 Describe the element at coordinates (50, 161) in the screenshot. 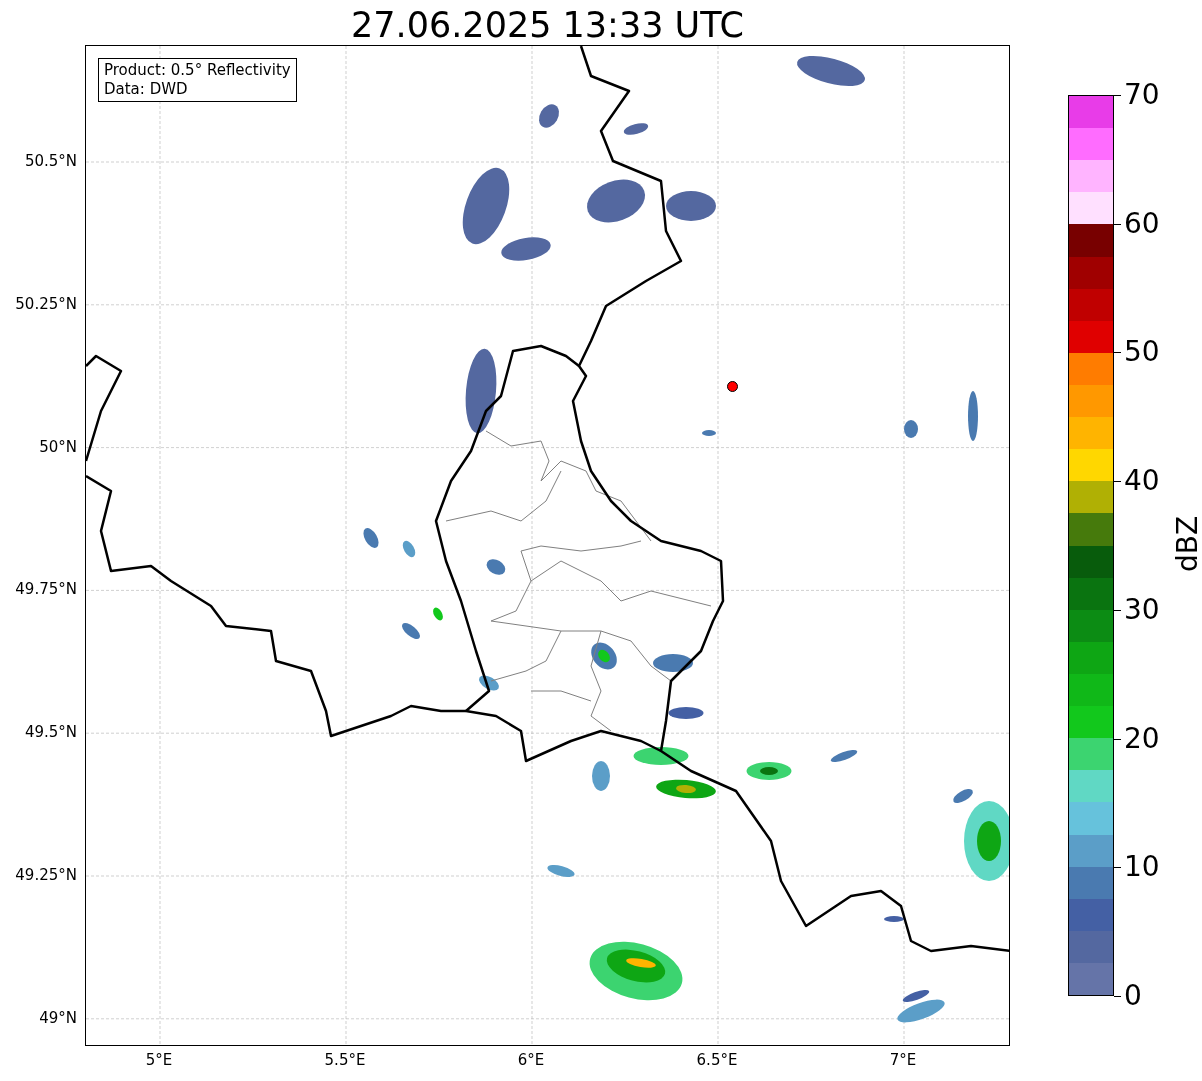

I see `axis-tick-label: 50.5°N` at that location.